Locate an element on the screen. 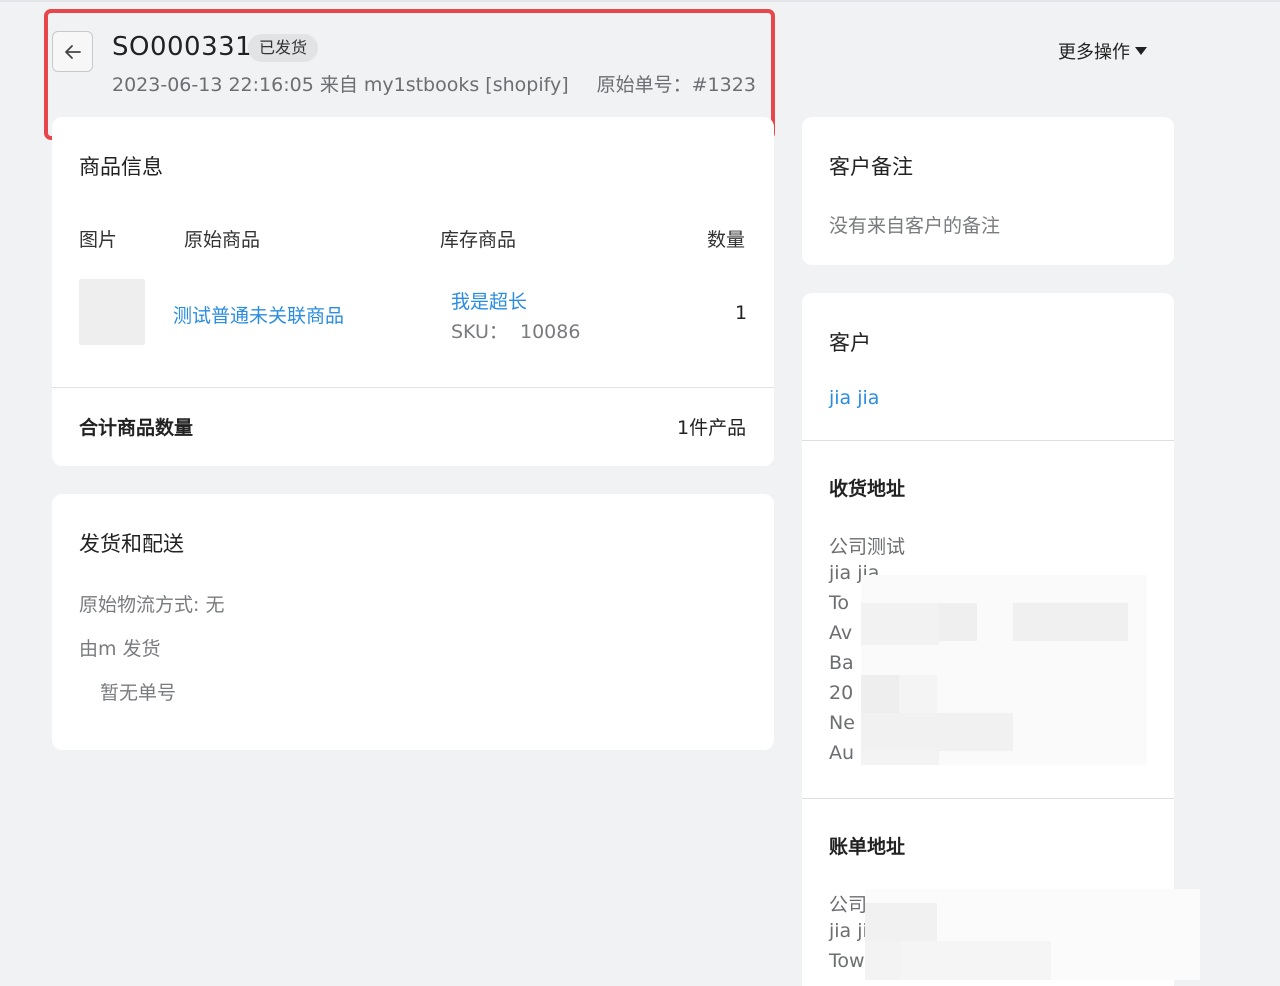 Image resolution: width=1280 pixels, height=986 pixels. shipping-address-title: 收货地址 is located at coordinates (867, 489).